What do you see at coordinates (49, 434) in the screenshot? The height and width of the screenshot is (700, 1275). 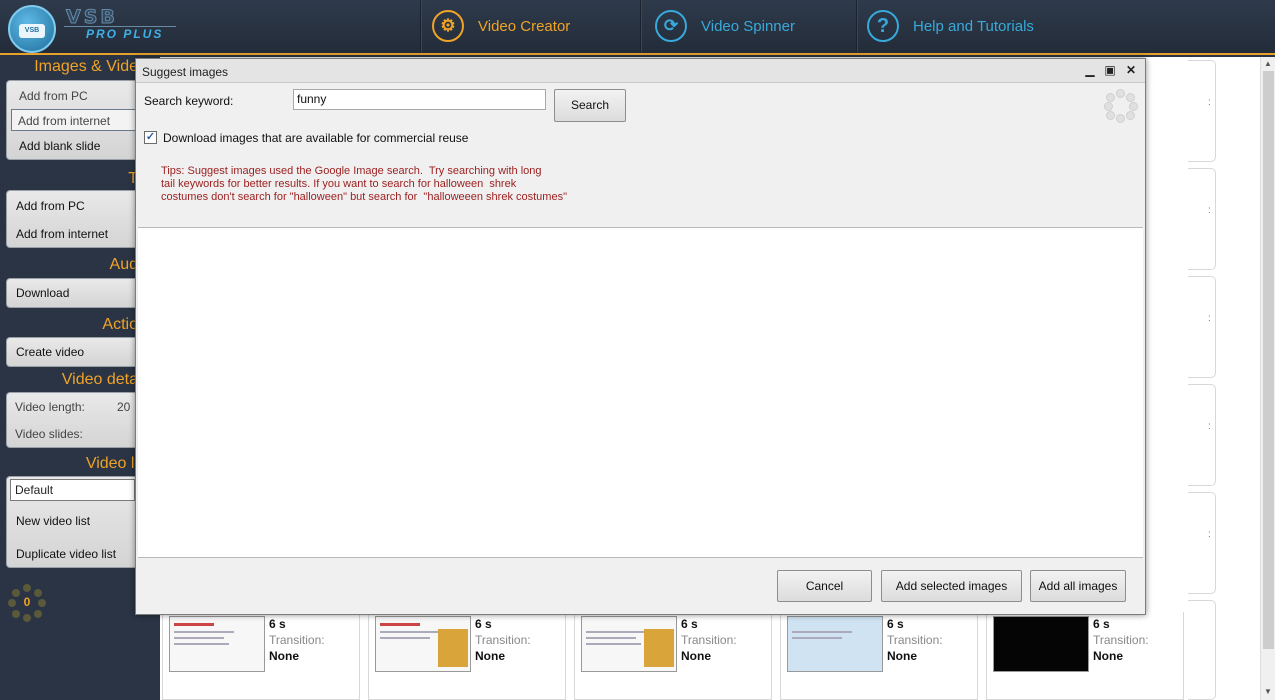 I see `video-slides-label: Video slides:` at bounding box center [49, 434].